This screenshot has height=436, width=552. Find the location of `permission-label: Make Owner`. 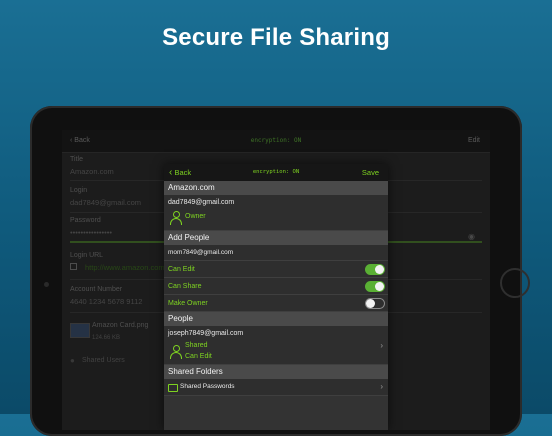

permission-label: Make Owner is located at coordinates (188, 303).